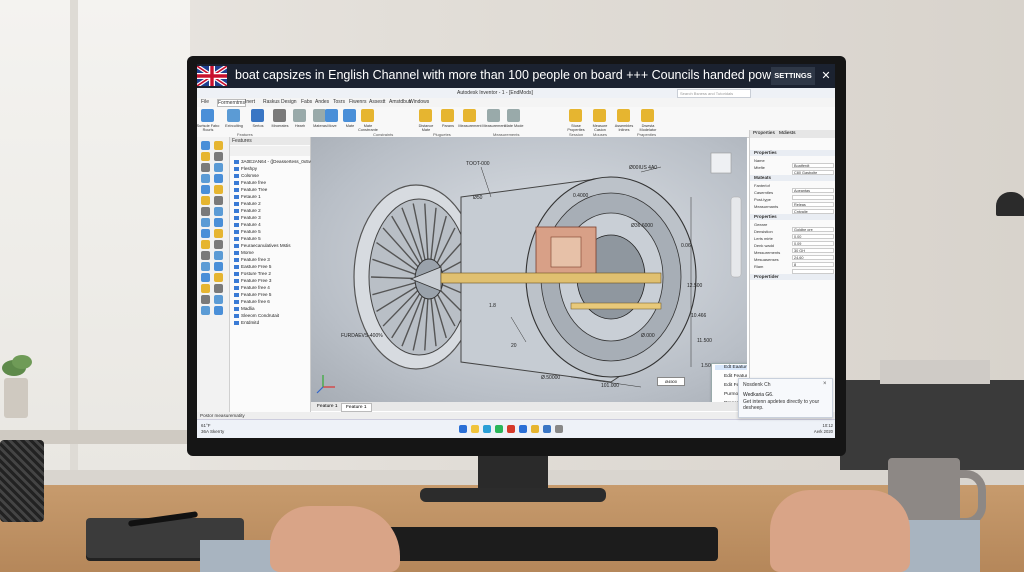 This screenshot has height=572, width=1024. What do you see at coordinates (212, 429) in the screenshot?
I see `weather-widget: 61°F 36A Skerrty` at bounding box center [212, 429].